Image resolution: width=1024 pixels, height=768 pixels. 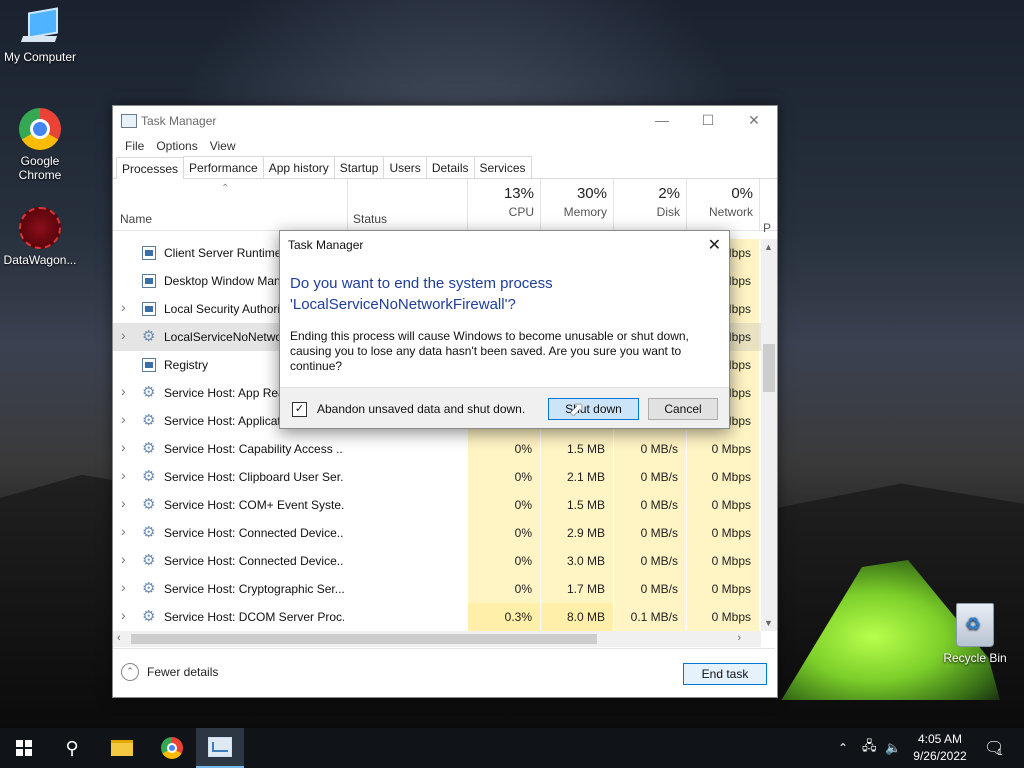 What do you see at coordinates (893, 748) in the screenshot?
I see `volume-icon: 🔈` at bounding box center [893, 748].